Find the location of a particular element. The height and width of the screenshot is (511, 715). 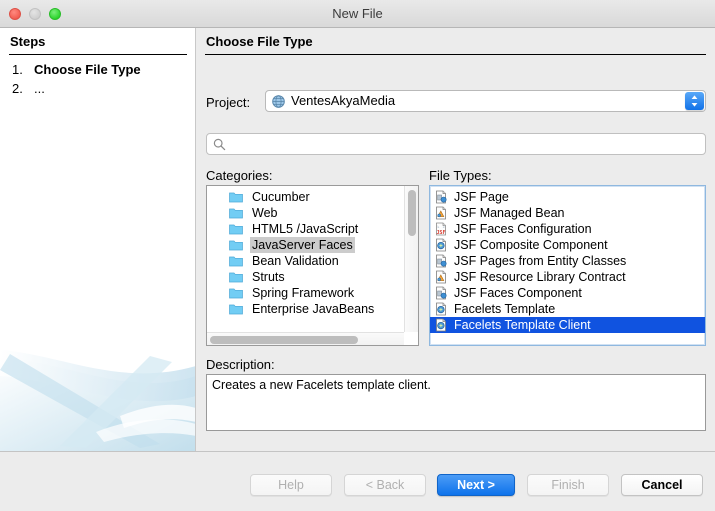

categories-horizontal-scrollbar is located at coordinates (306, 338).